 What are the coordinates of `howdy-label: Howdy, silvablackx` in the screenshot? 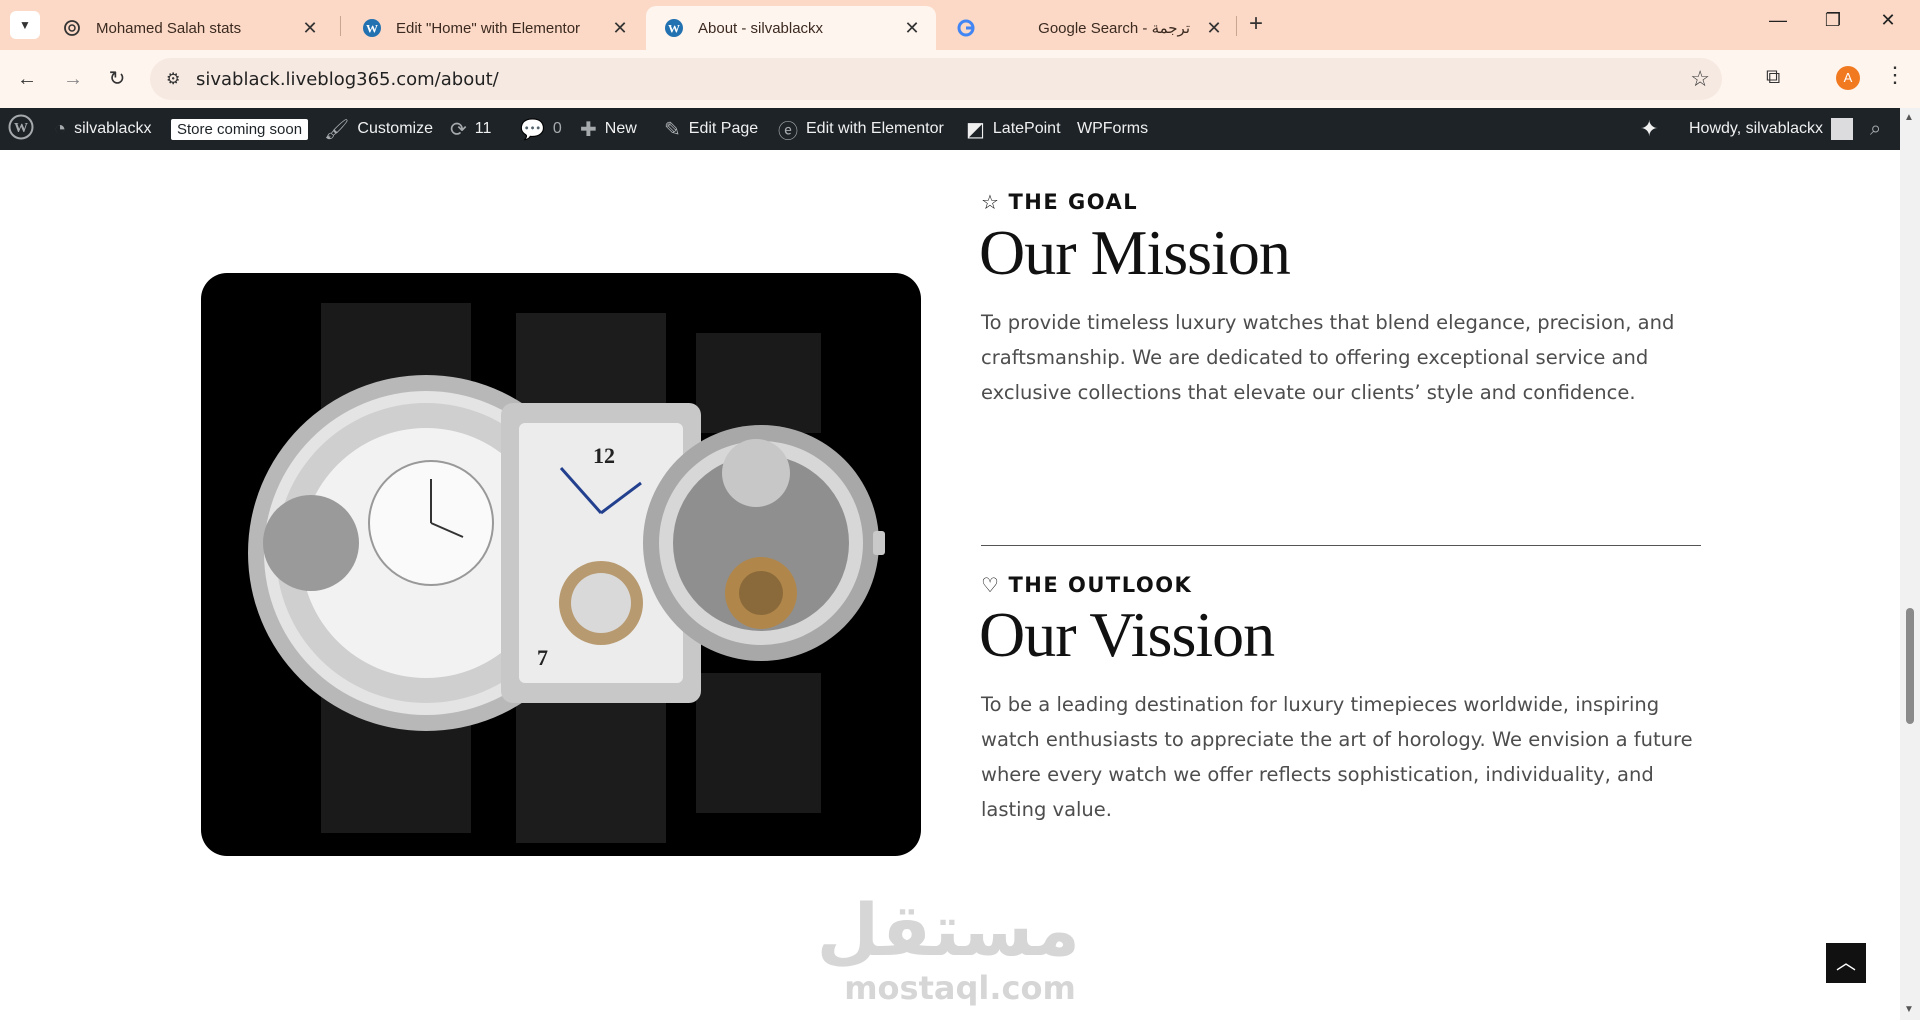 It's located at (1756, 128).